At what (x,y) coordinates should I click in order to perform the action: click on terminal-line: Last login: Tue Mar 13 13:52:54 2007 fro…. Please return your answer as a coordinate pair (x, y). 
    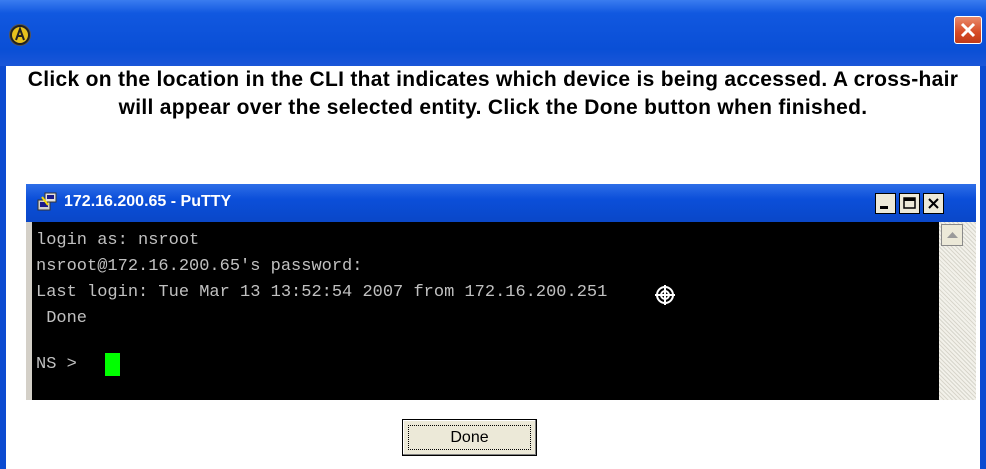
    Looking at the image, I should click on (321, 293).